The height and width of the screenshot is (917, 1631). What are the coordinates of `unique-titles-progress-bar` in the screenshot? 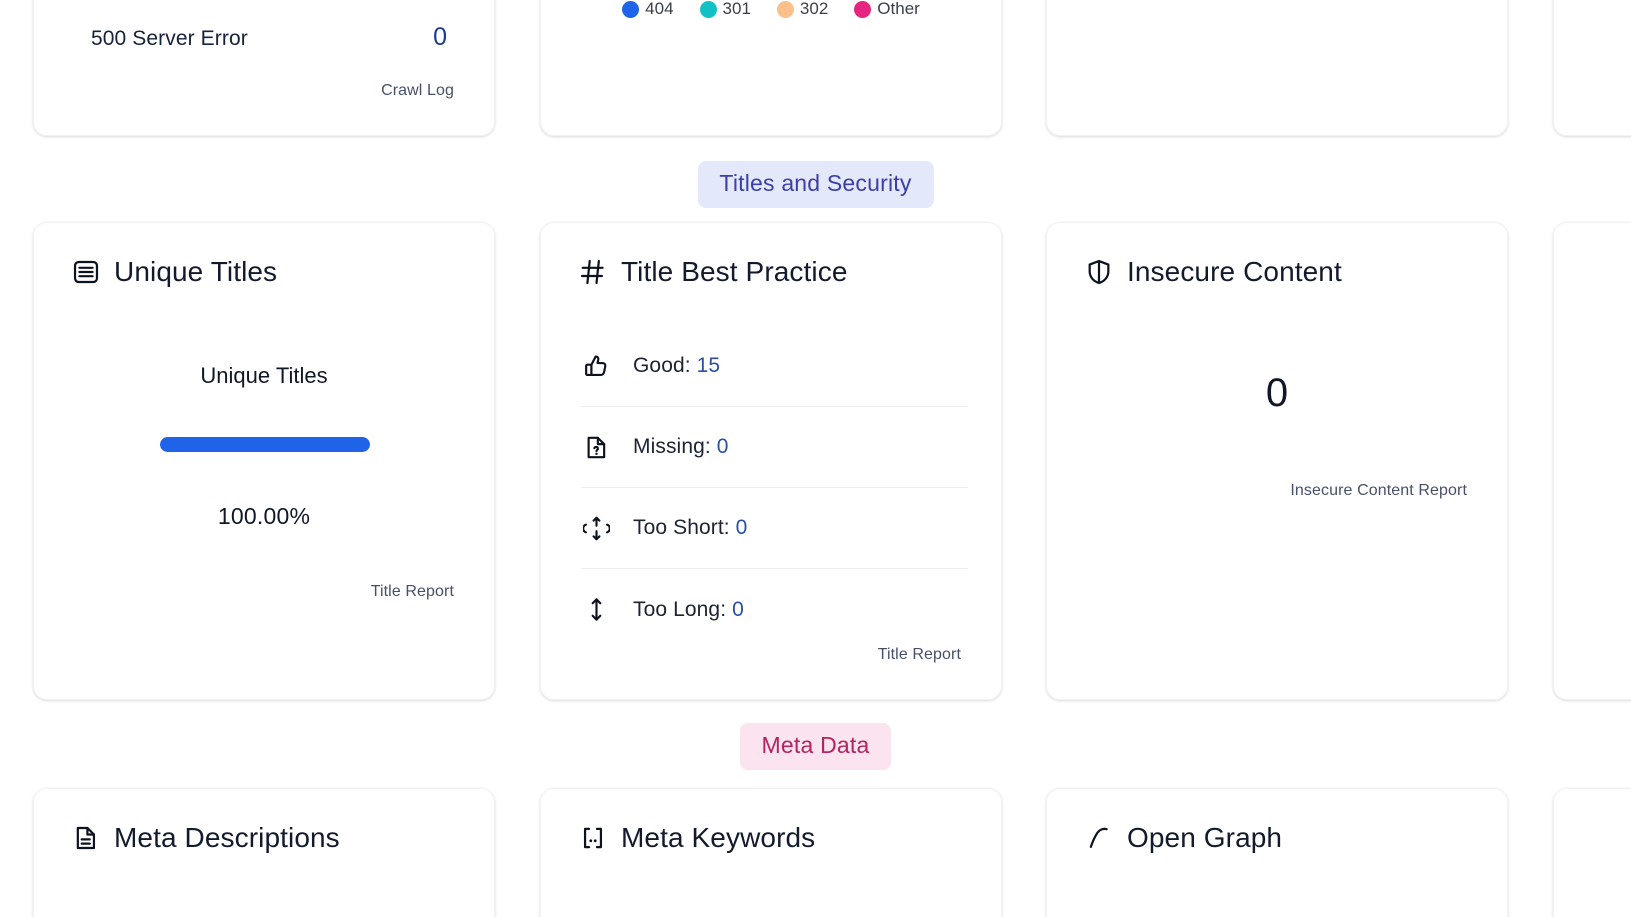 It's located at (265, 444).